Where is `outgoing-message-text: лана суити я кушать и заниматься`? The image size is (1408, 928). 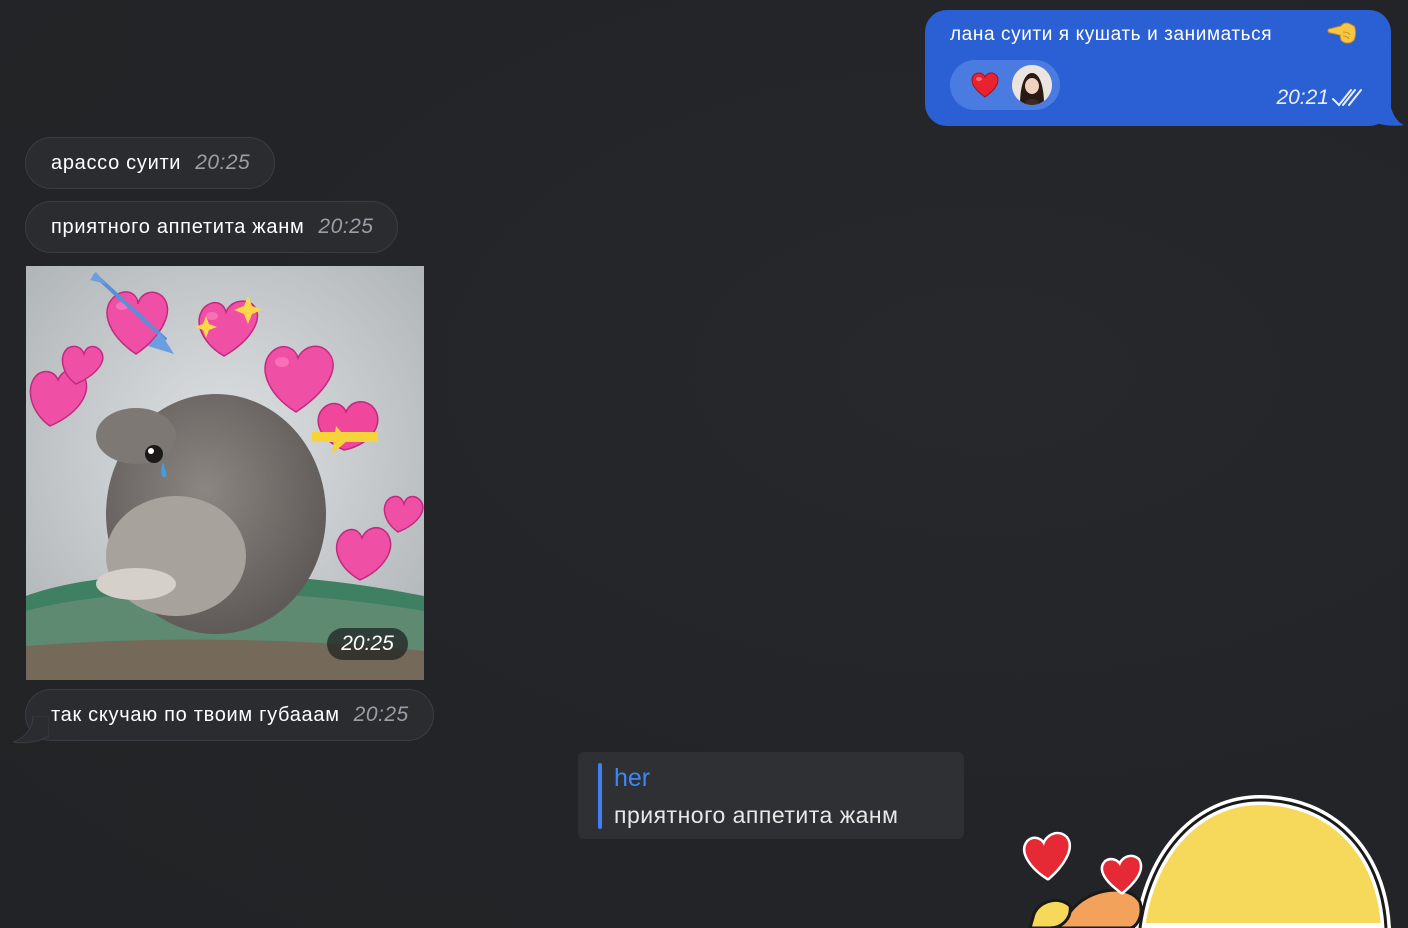
outgoing-message-text: лана суити я кушать и заниматься is located at coordinates (1111, 34).